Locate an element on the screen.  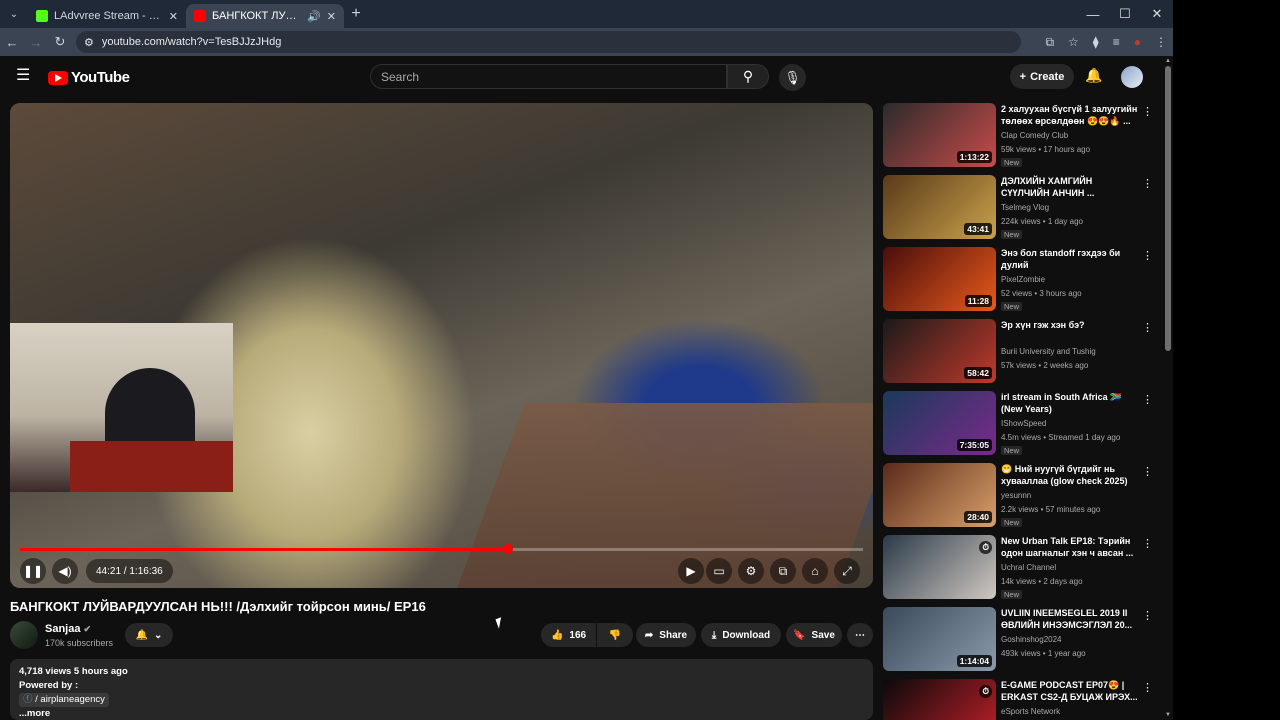
recommended-title: Эр хүн гэж хэн бэ? is located at coordinates (1071, 325).